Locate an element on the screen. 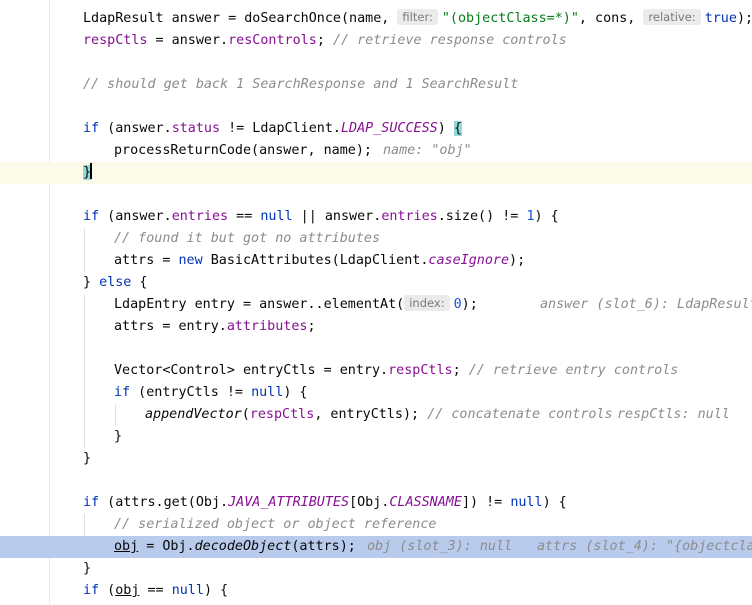 This screenshot has width=752, height=605. code-comment: // concatenate controls is located at coordinates (520, 414).